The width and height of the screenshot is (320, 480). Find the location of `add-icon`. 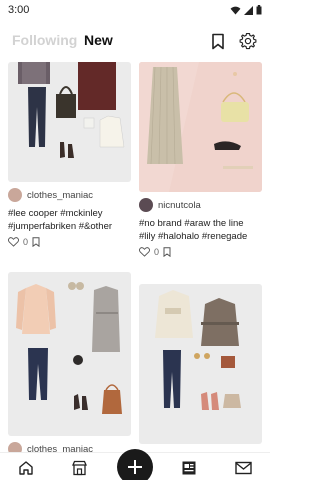

add-icon is located at coordinates (135, 467).